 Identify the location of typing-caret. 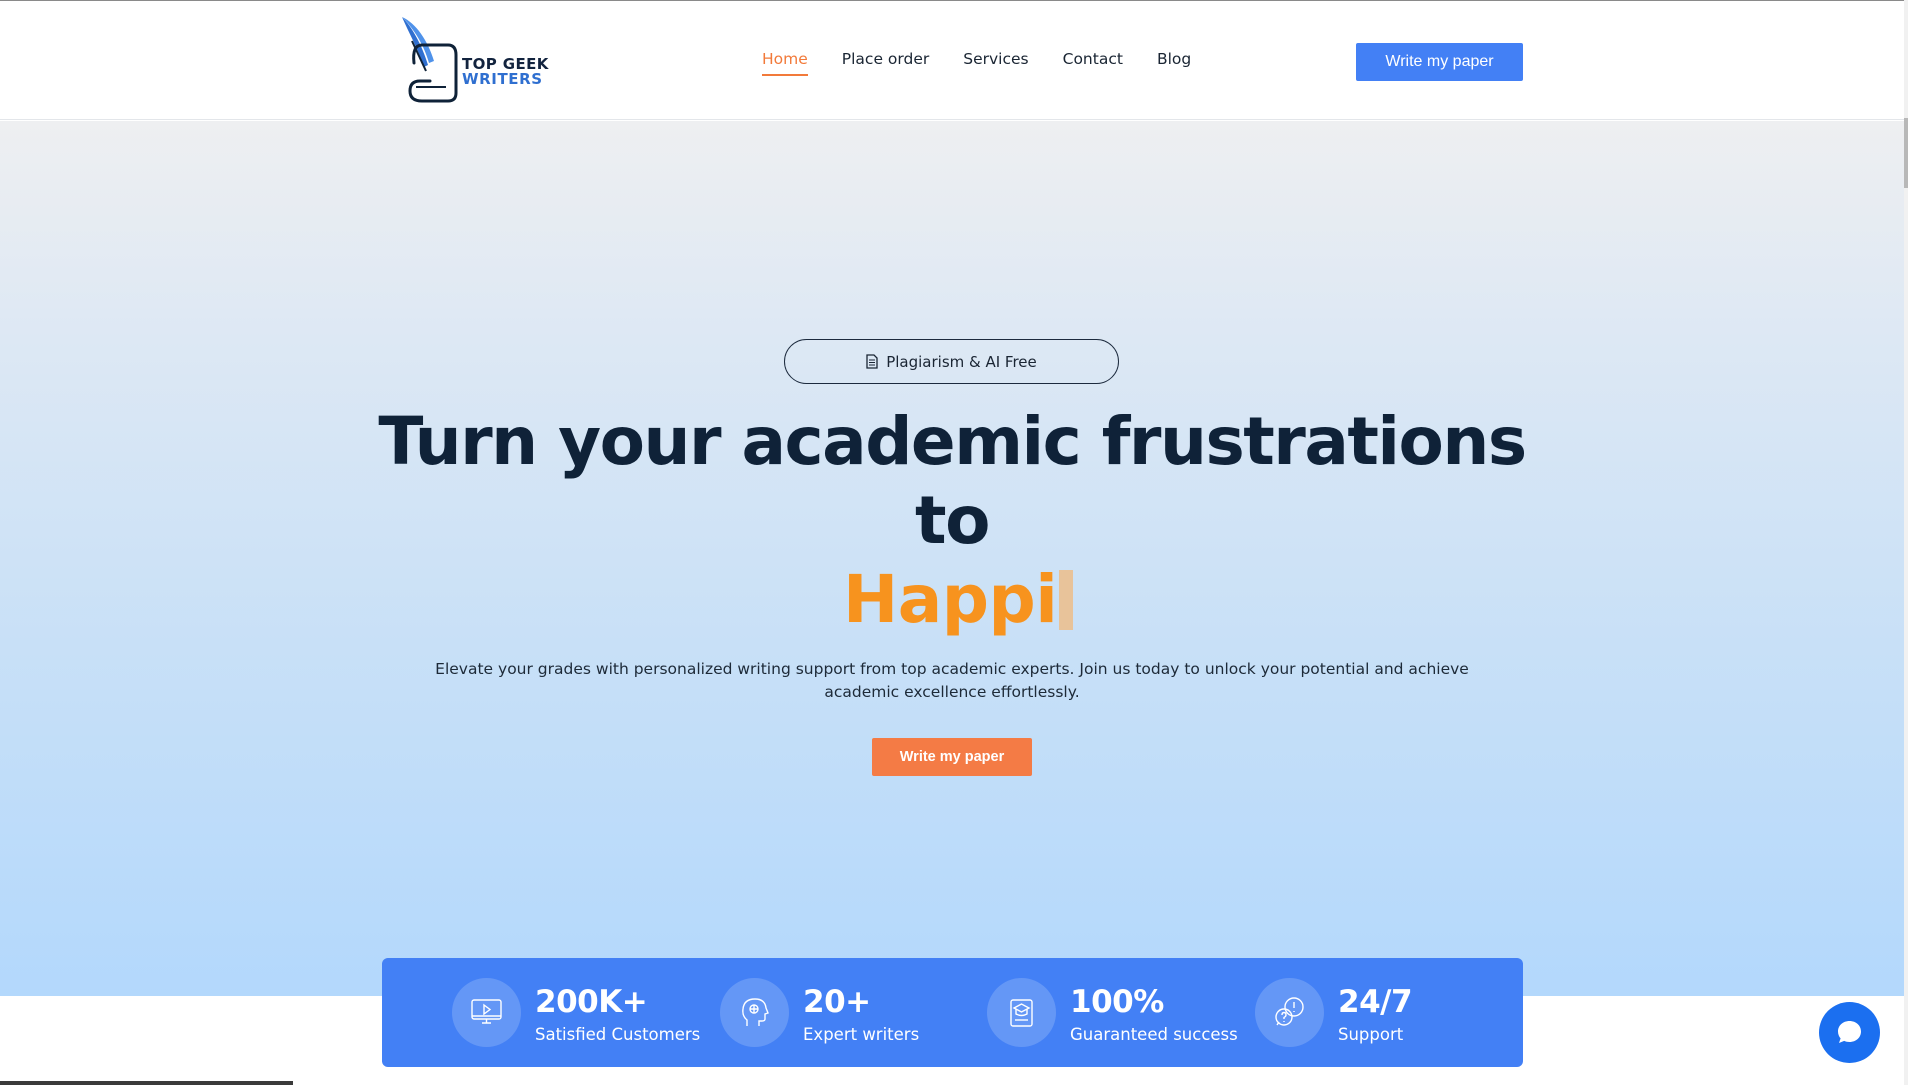
(1066, 600).